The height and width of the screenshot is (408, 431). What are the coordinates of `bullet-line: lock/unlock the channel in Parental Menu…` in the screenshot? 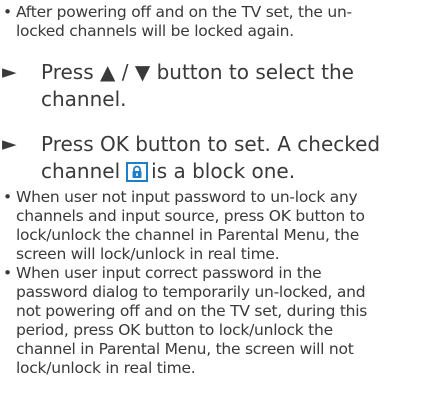 It's located at (188, 235).